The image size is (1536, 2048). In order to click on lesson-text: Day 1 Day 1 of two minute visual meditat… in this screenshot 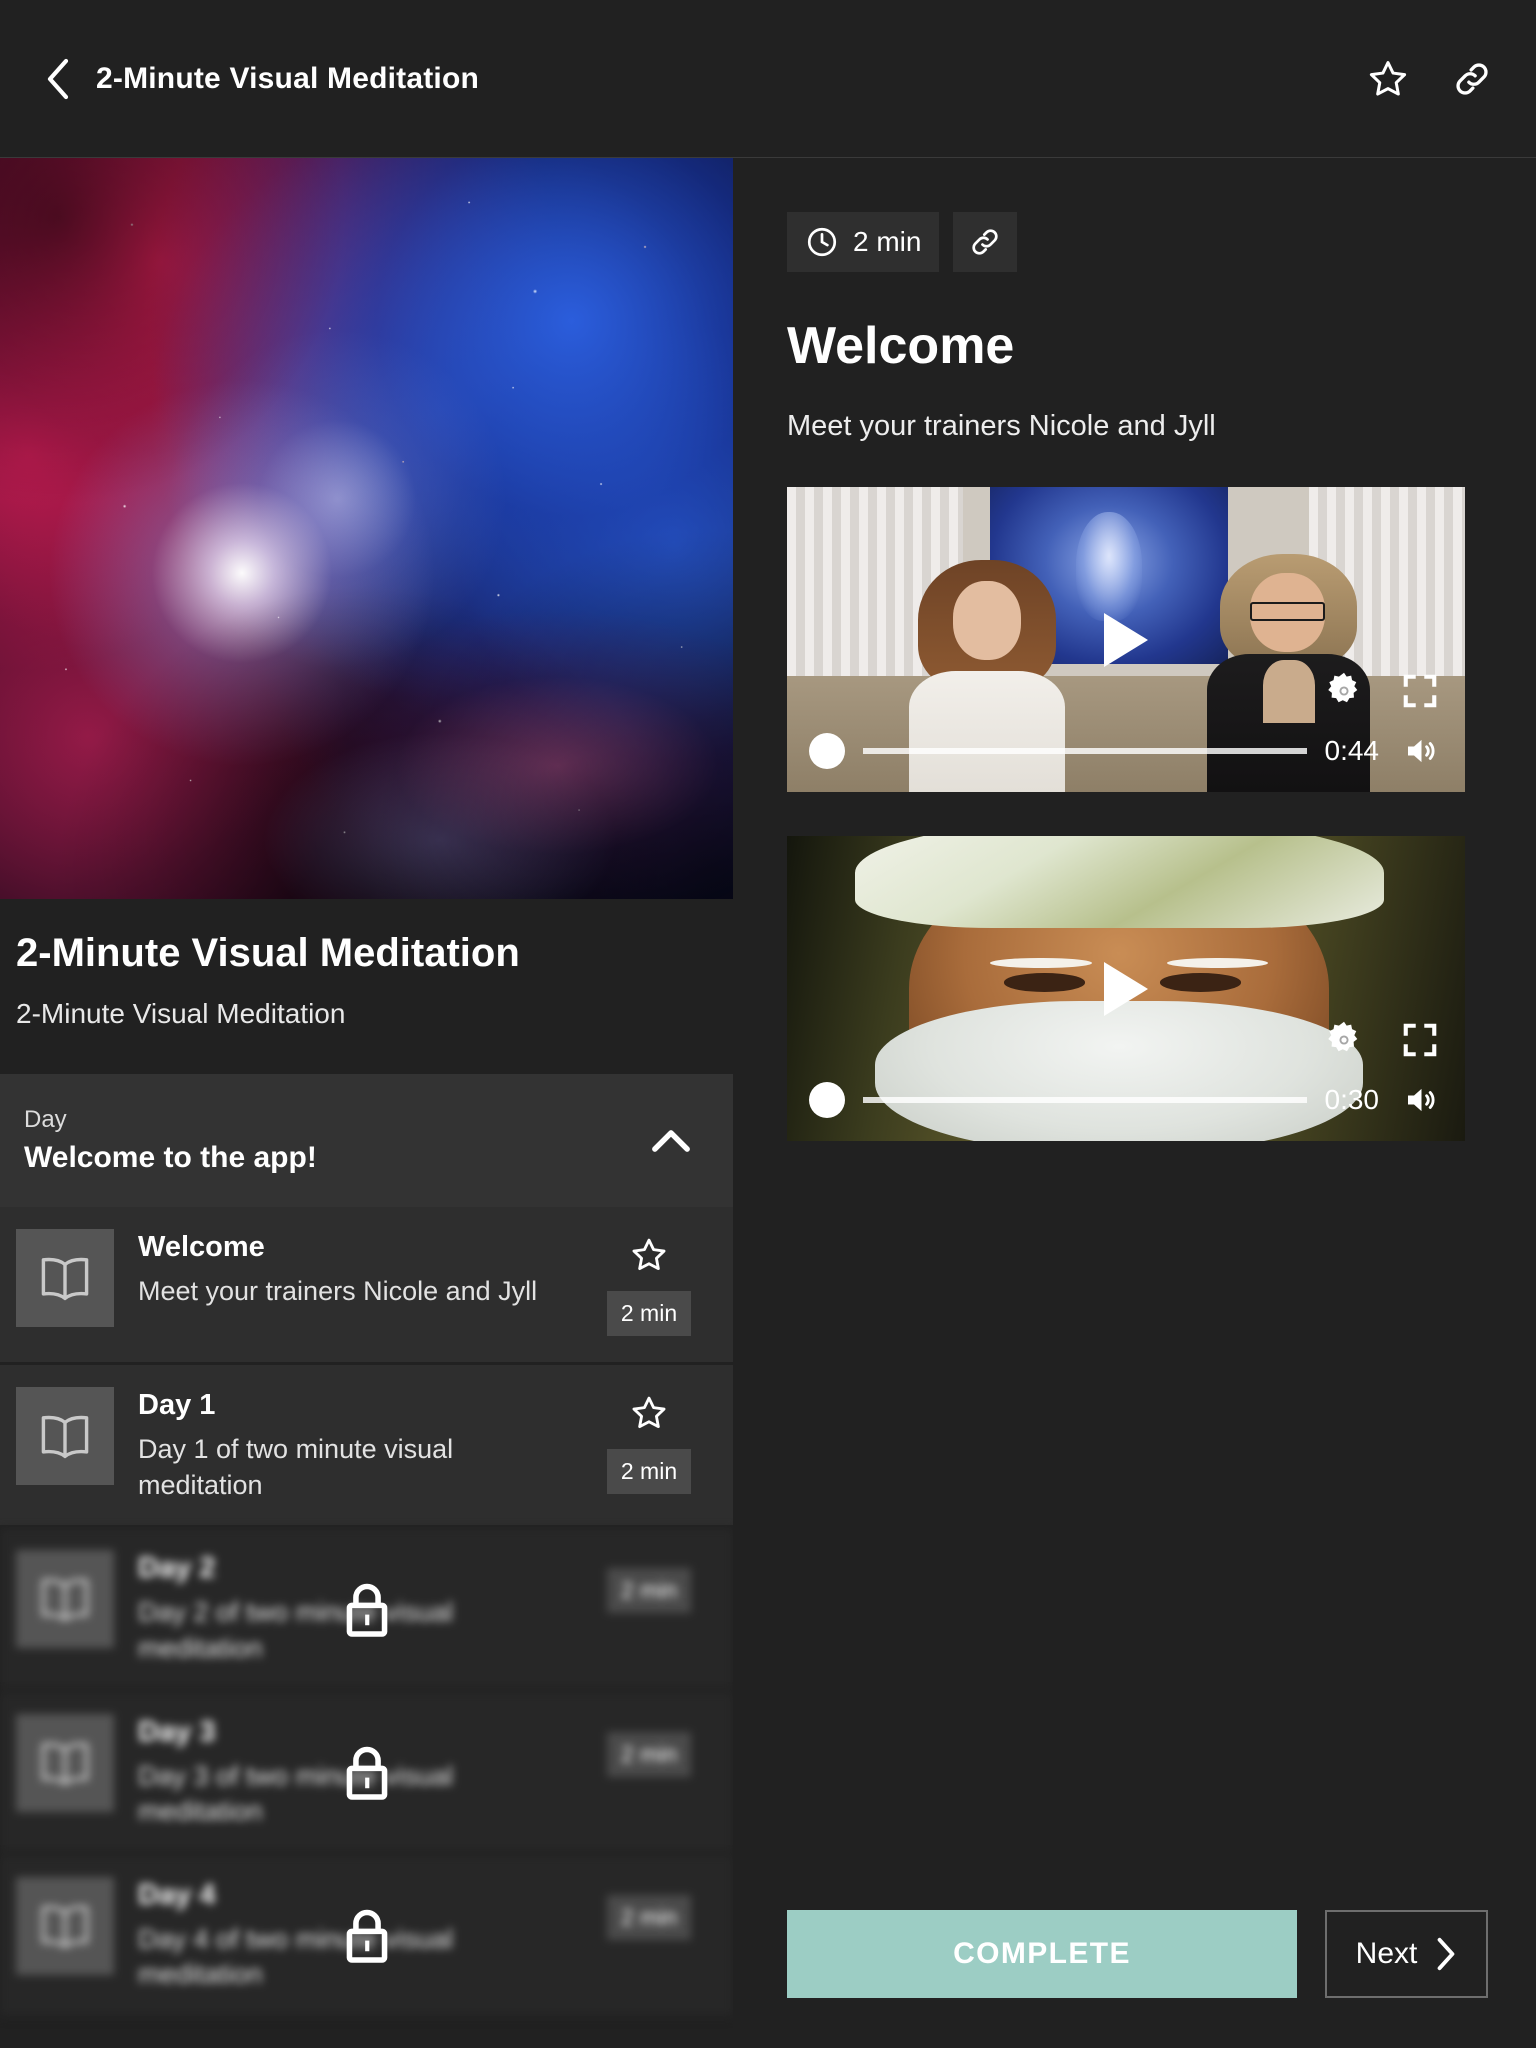, I will do `click(350, 1445)`.